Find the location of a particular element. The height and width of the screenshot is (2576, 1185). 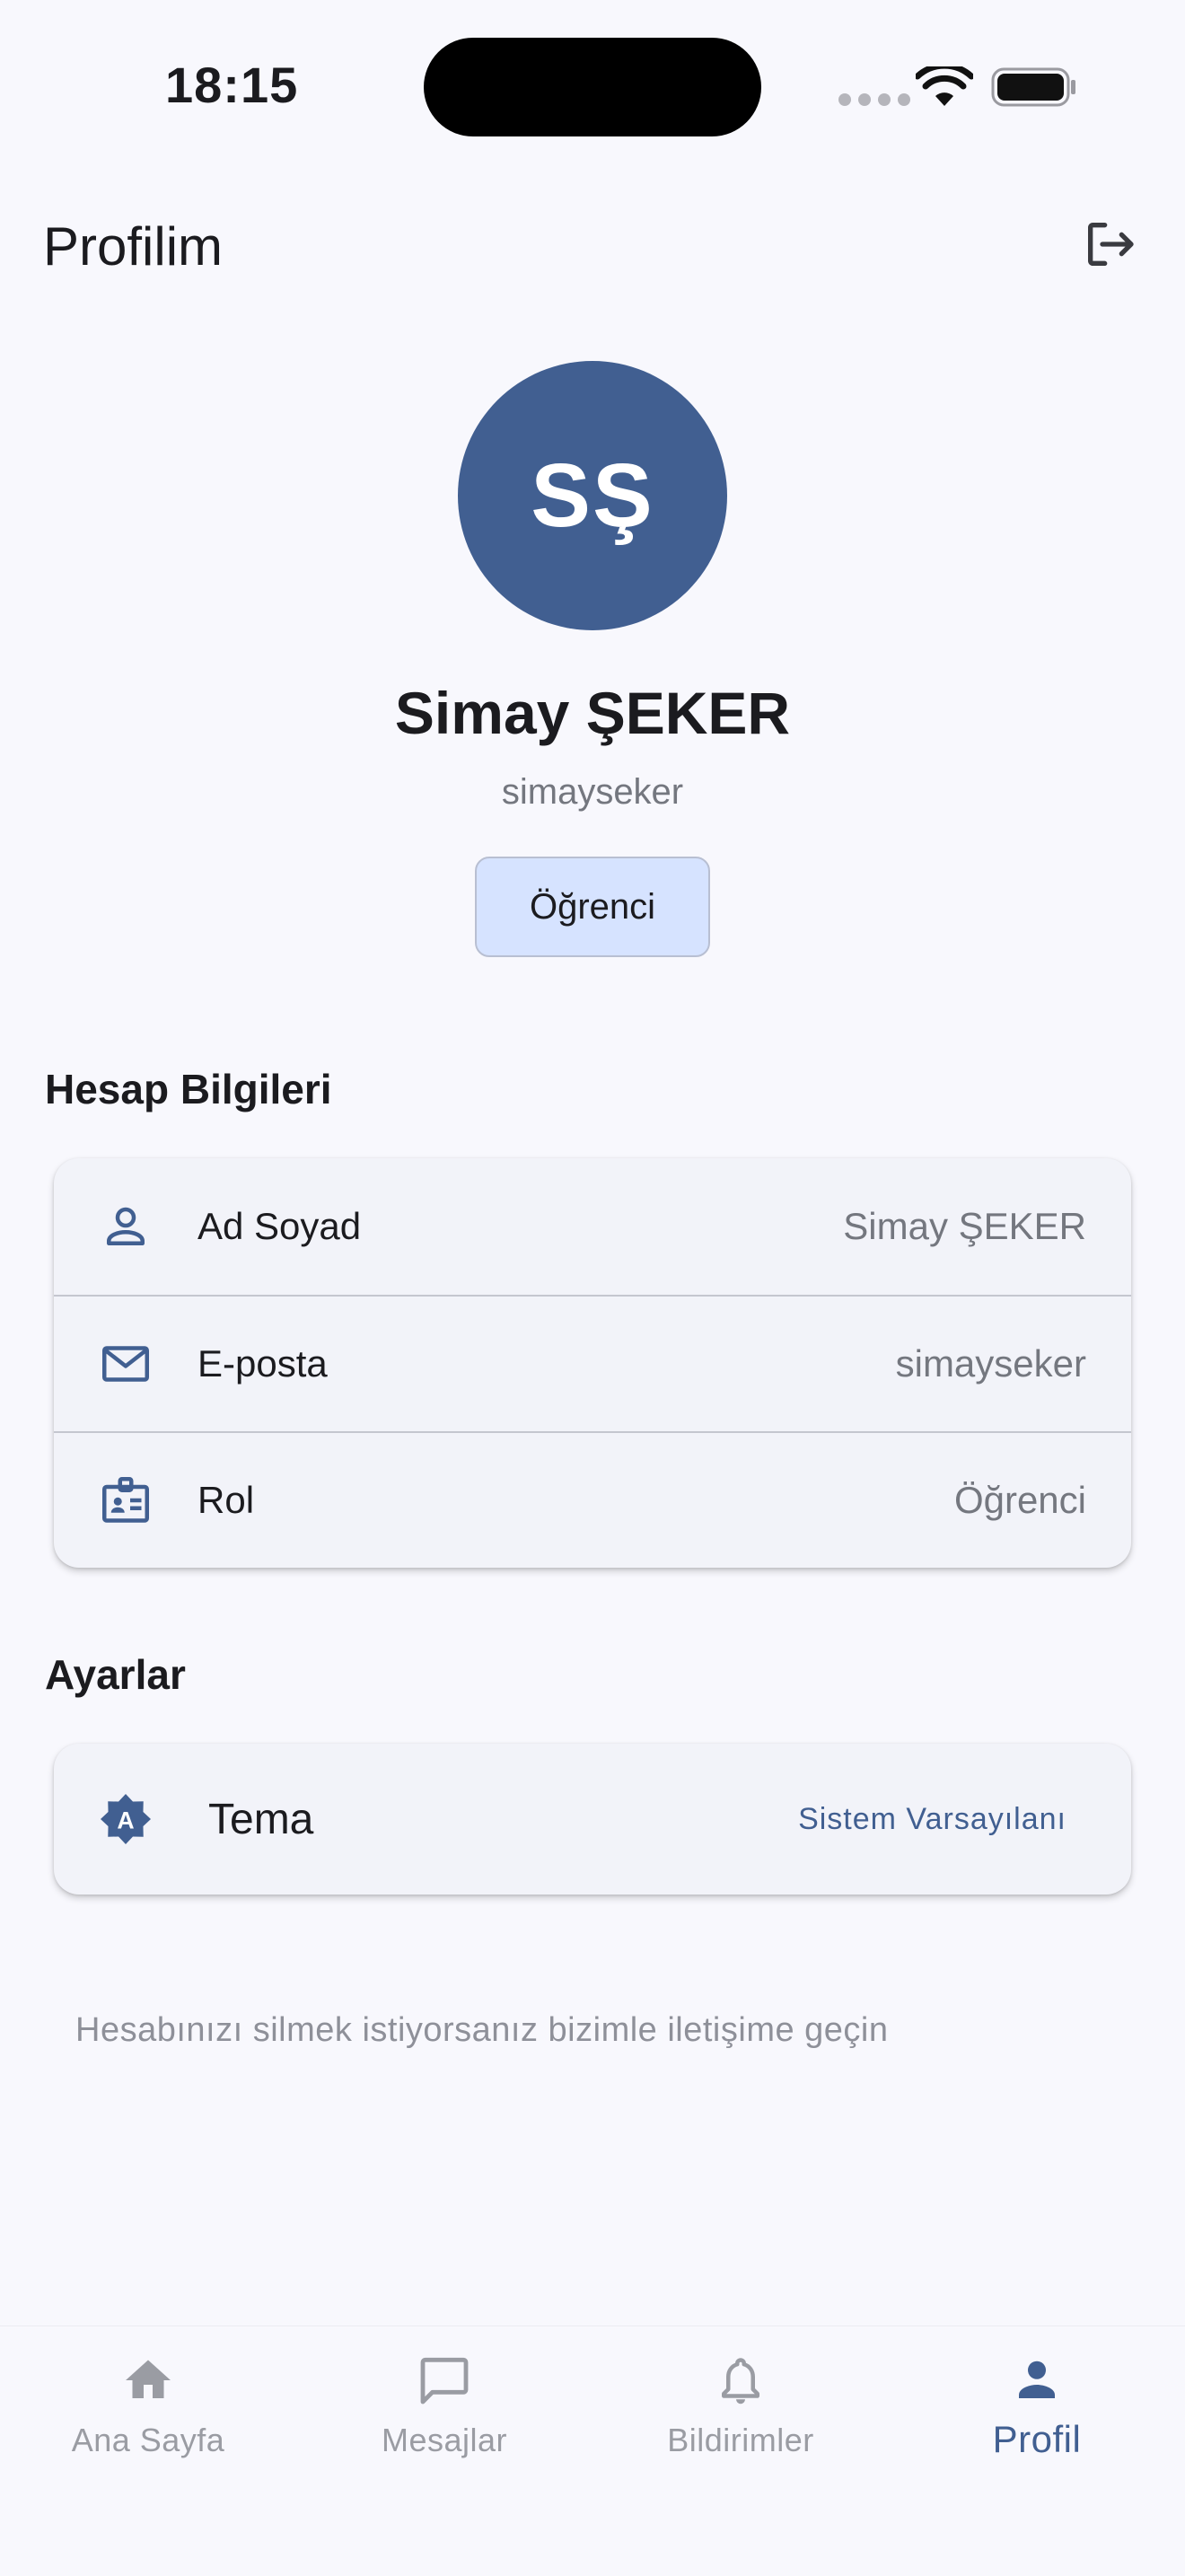

status-bar: 18:15 is located at coordinates (592, 90).